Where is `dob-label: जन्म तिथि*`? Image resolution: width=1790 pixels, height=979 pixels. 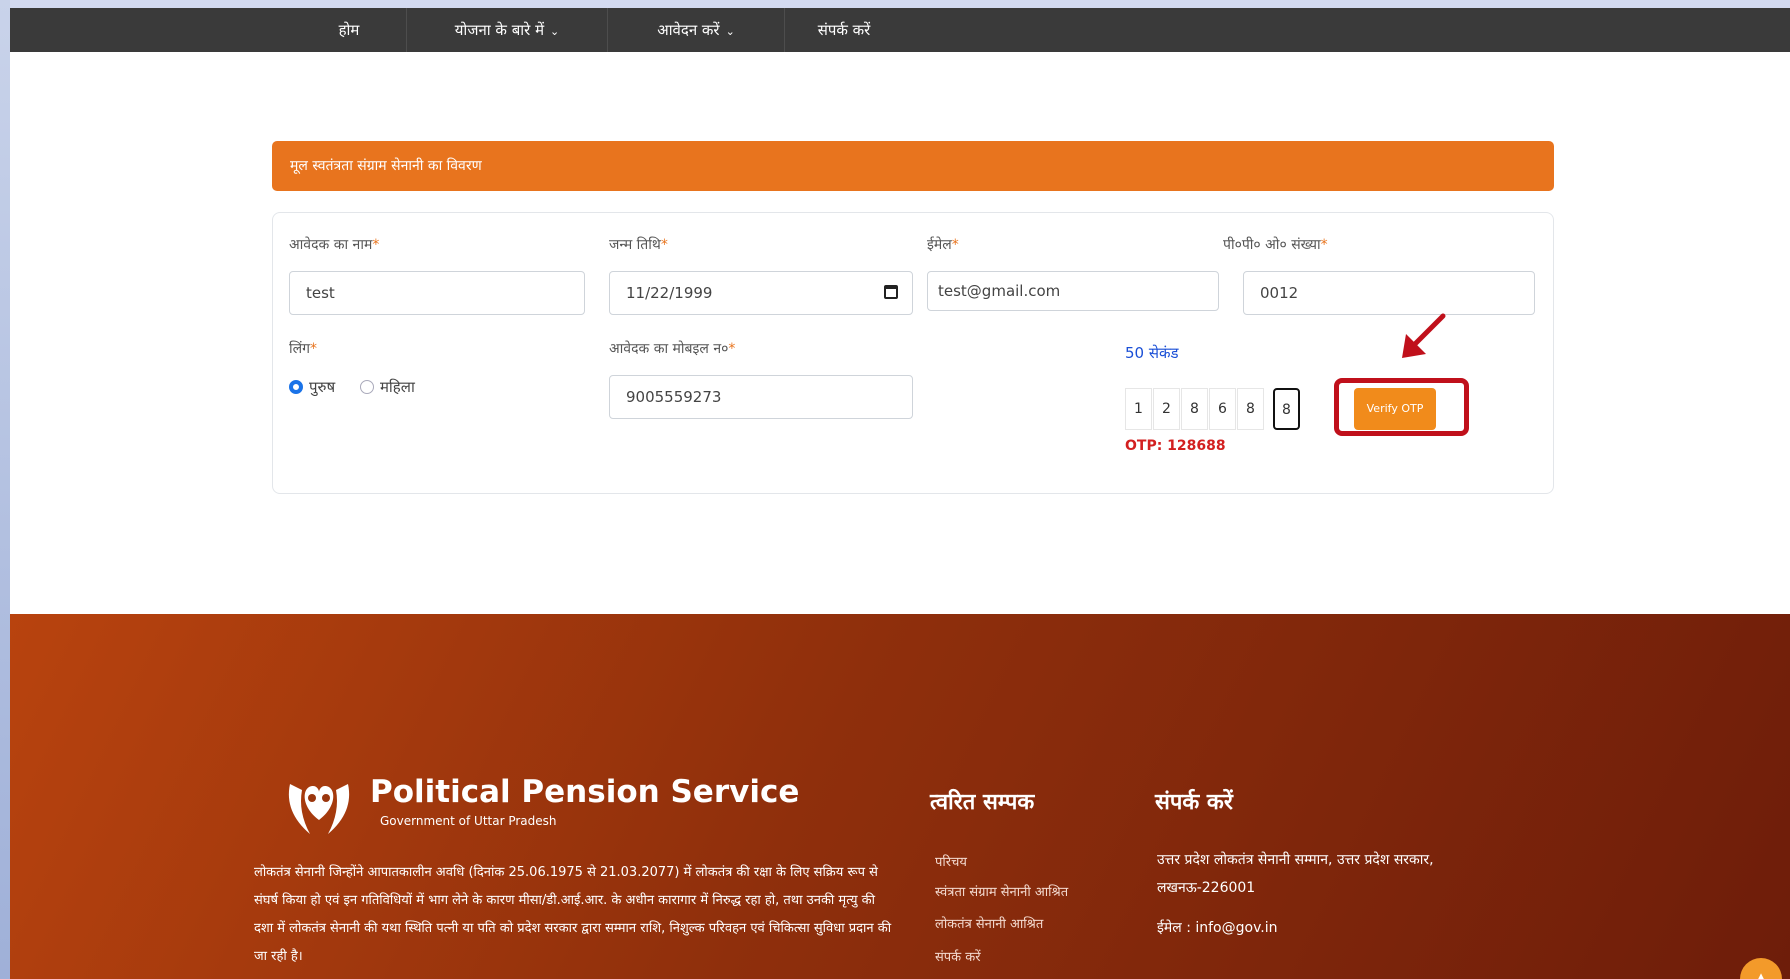
dob-label: जन्म तिथि* is located at coordinates (638, 245).